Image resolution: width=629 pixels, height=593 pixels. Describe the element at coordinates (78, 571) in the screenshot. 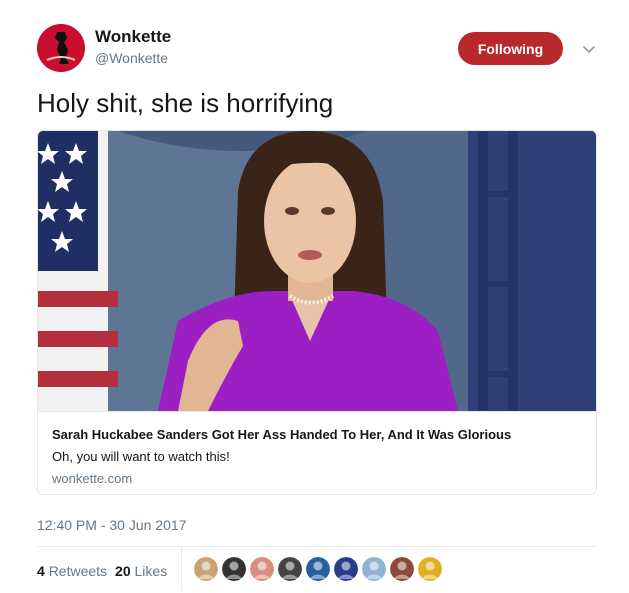

I see `retweets-label: Retweets` at that location.